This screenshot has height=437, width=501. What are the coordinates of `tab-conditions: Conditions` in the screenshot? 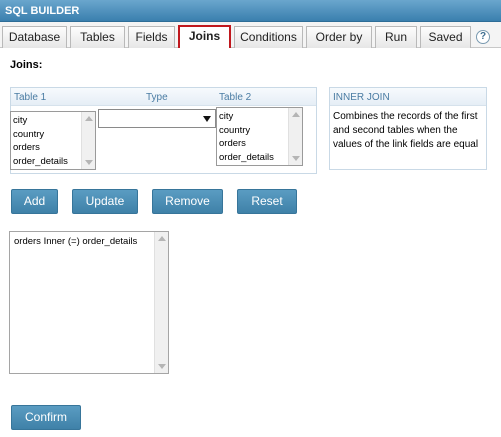 It's located at (268, 37).